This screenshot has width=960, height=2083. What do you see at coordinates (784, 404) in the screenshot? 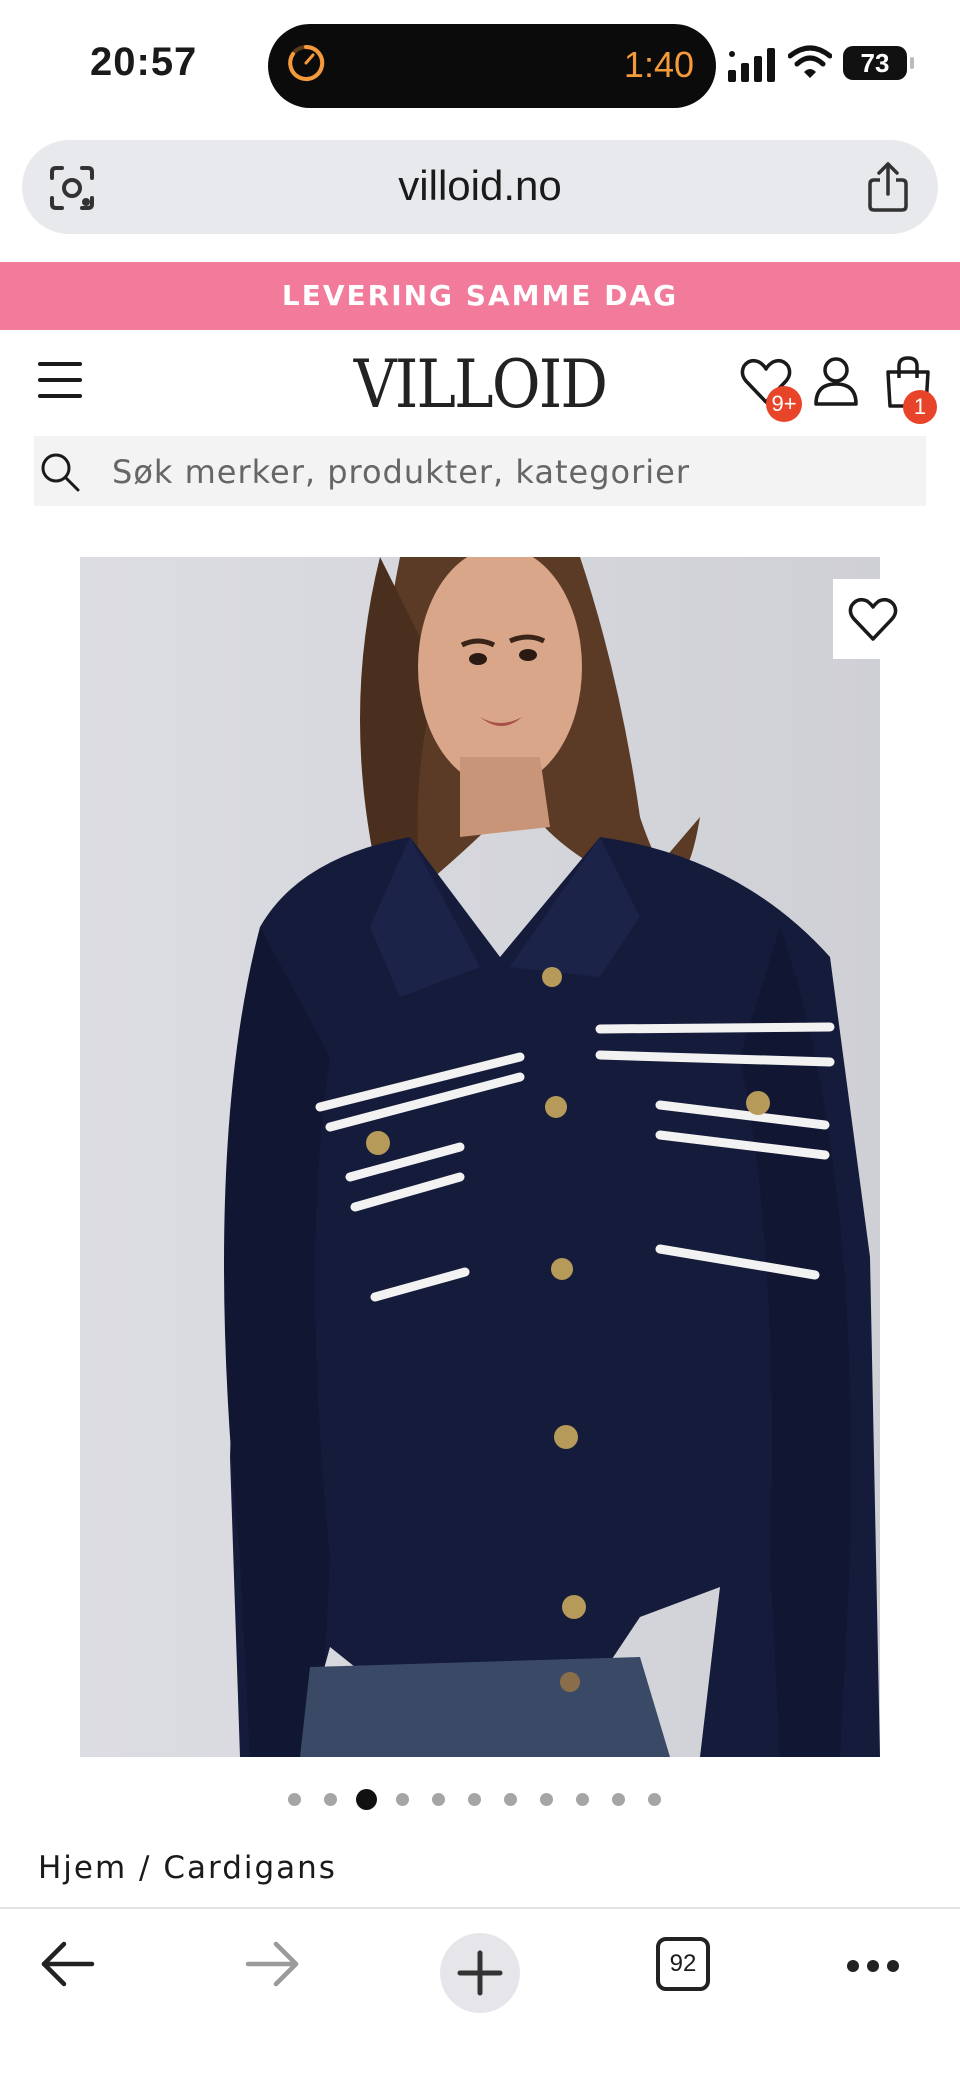
I see `wishlist-count-badge: 9+` at bounding box center [784, 404].